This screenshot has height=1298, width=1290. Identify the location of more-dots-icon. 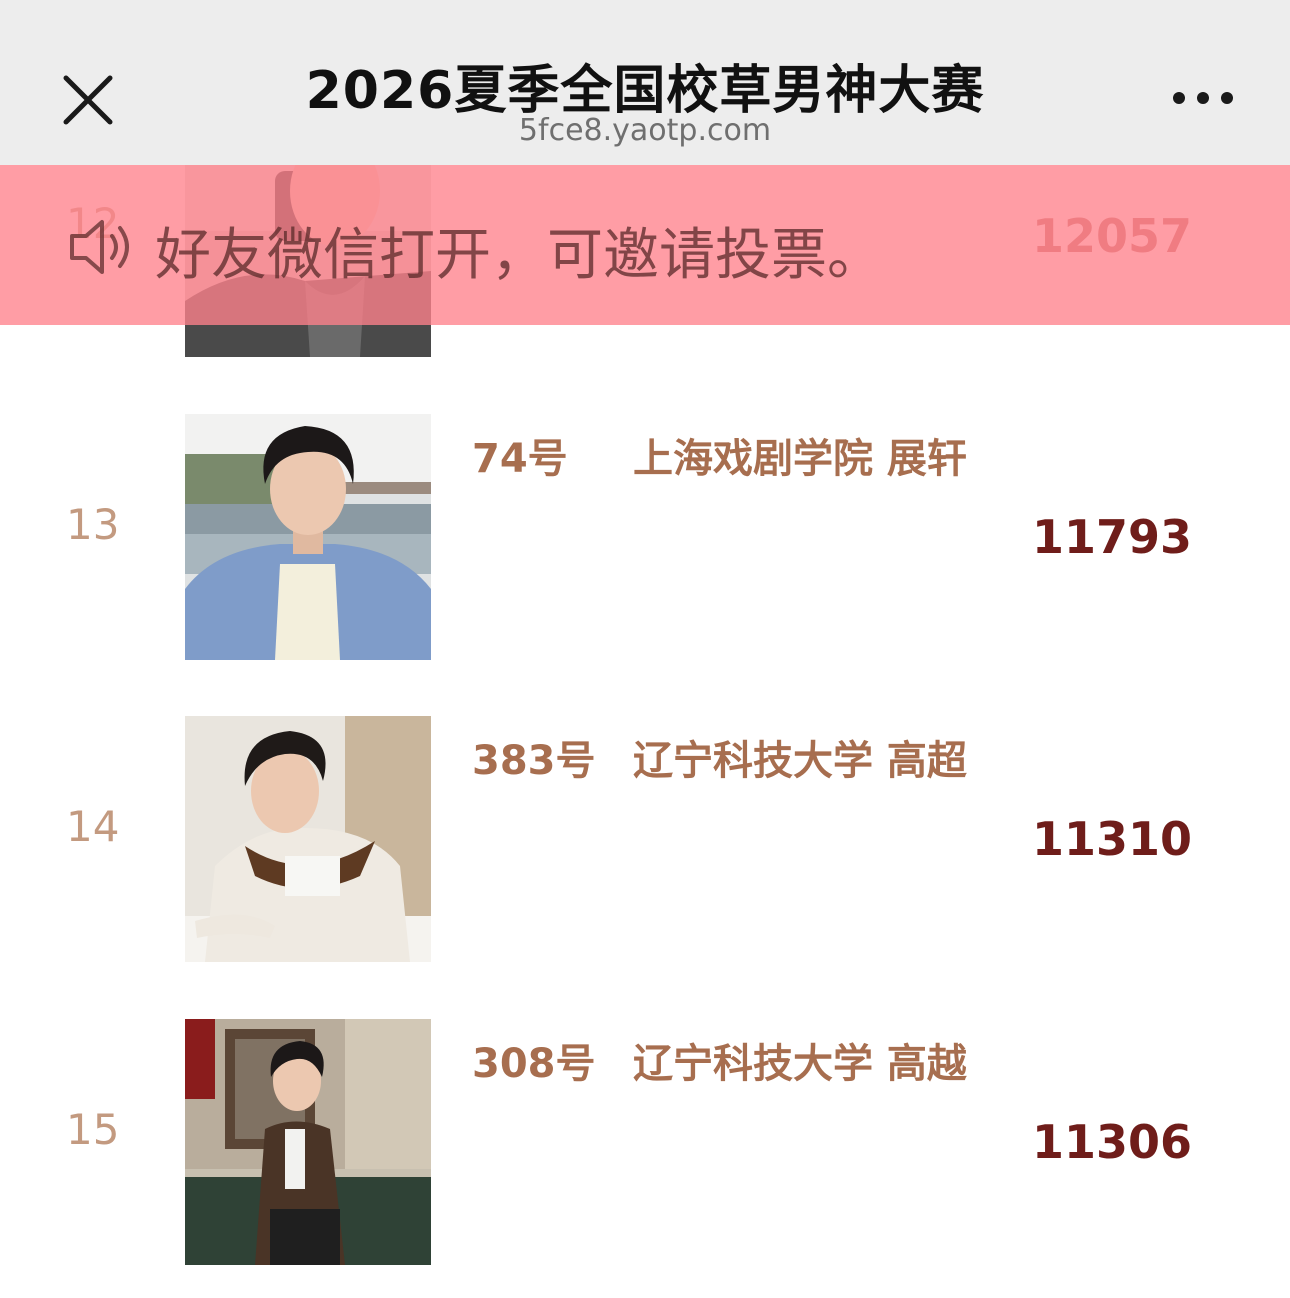
(1203, 98).